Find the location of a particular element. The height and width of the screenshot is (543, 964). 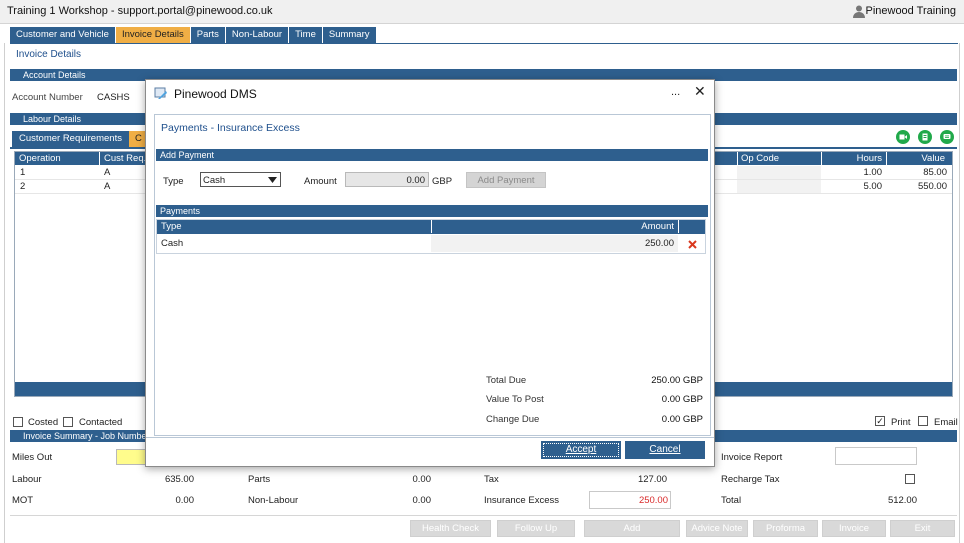

change-due-label: Change Due is located at coordinates (513, 419).